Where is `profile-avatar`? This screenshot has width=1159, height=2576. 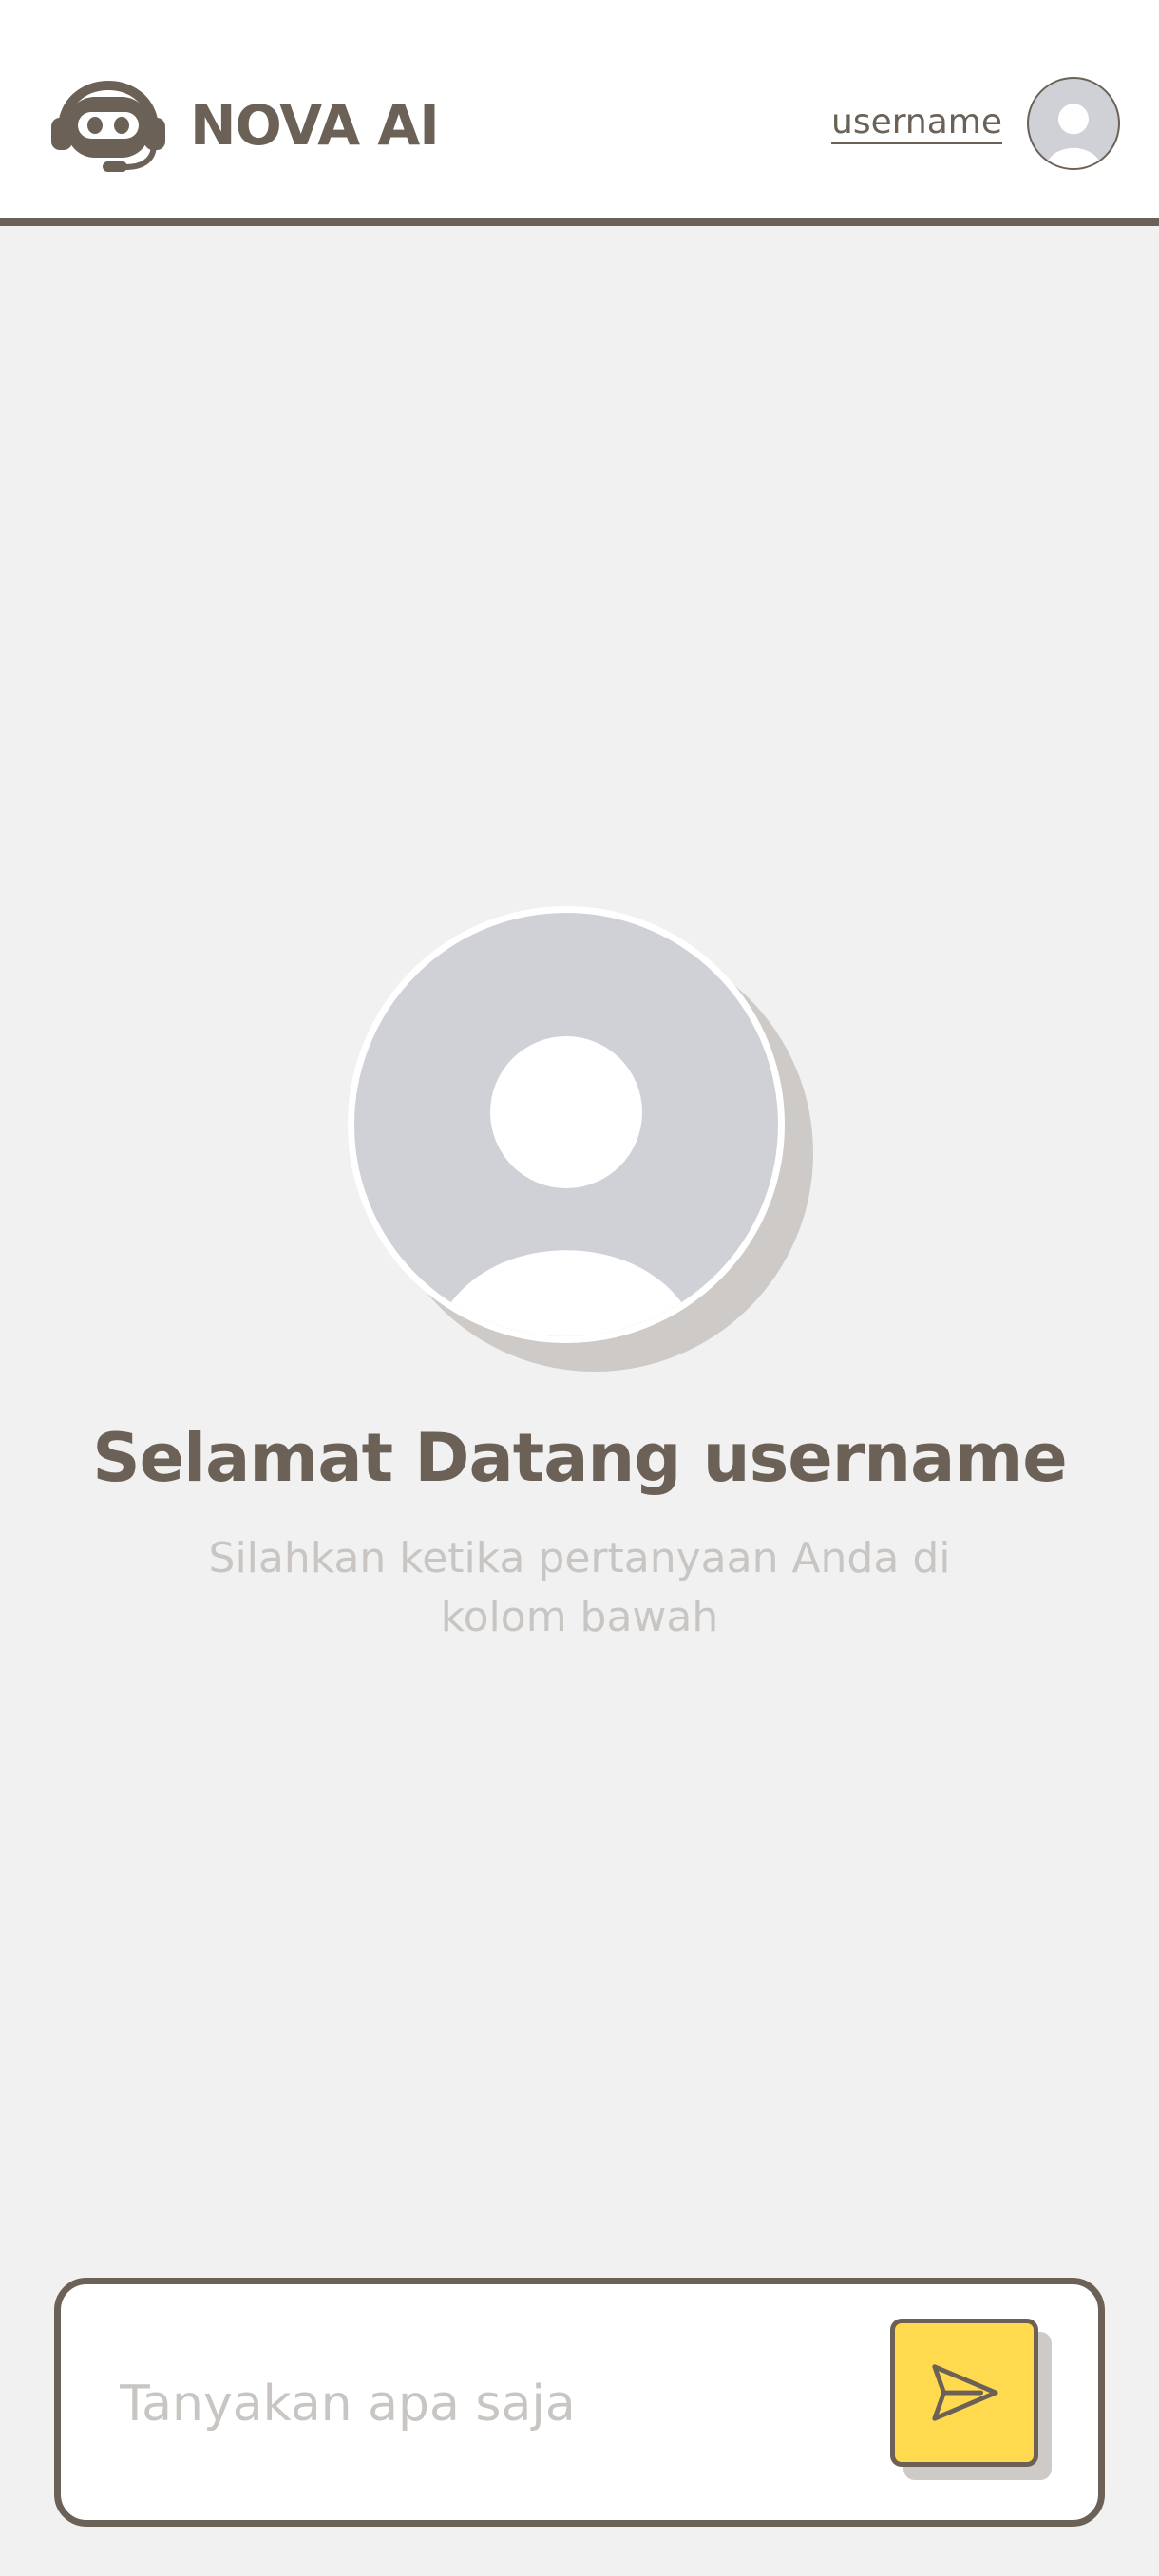 profile-avatar is located at coordinates (580, 1139).